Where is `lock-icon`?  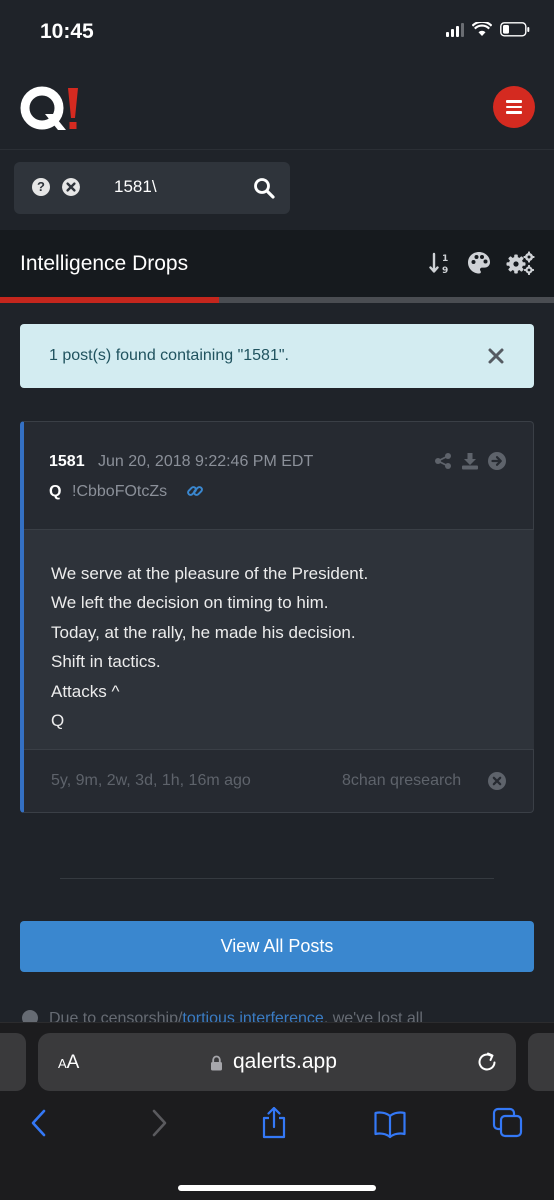
lock-icon is located at coordinates (216, 1063).